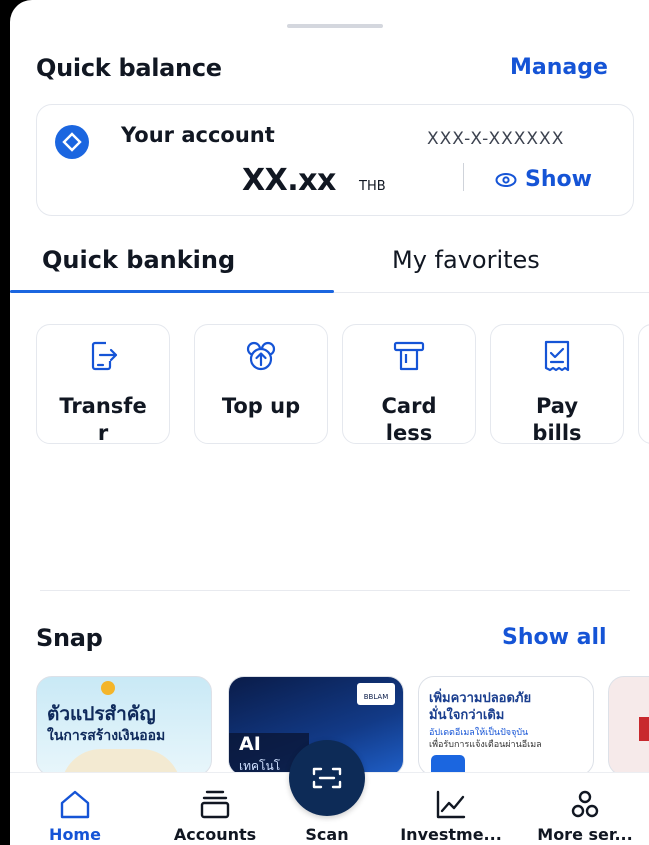 This screenshot has height=845, width=649. What do you see at coordinates (198, 135) in the screenshot?
I see `account-label: Your account` at bounding box center [198, 135].